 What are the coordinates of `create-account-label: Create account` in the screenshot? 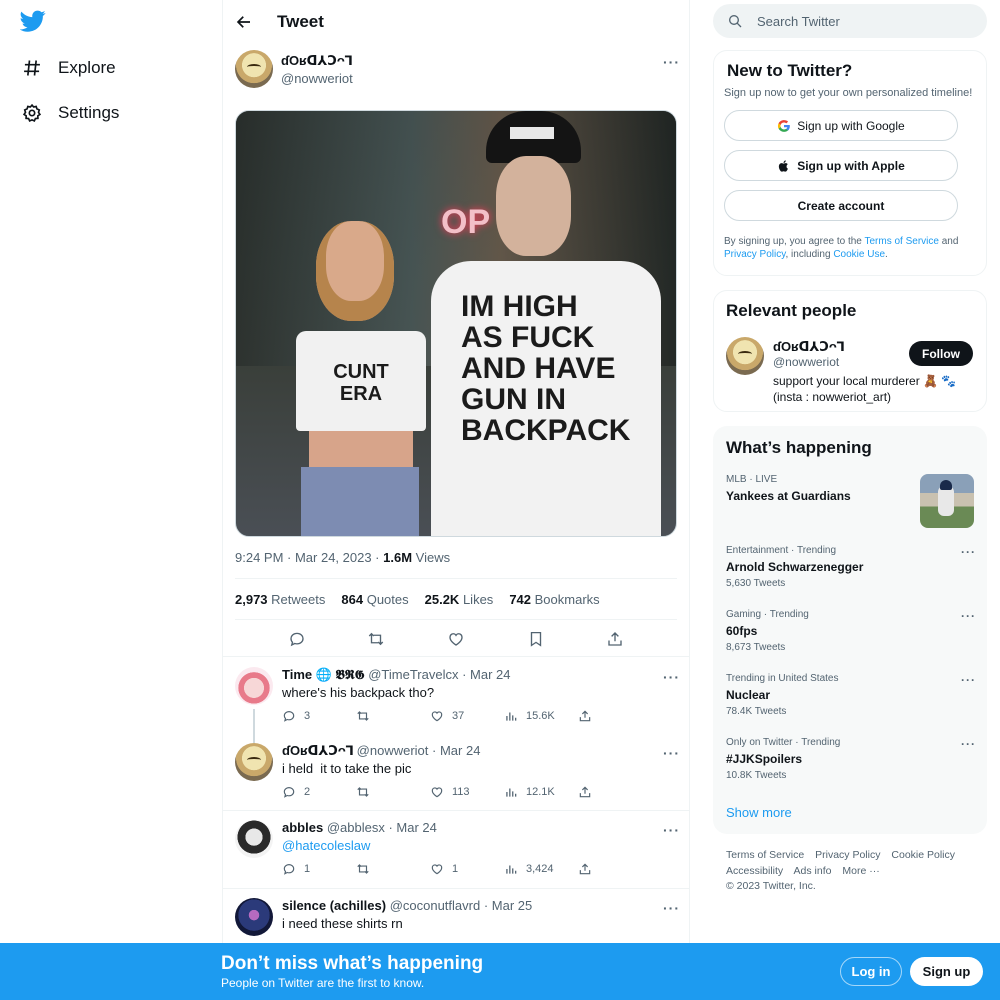 It's located at (841, 205).